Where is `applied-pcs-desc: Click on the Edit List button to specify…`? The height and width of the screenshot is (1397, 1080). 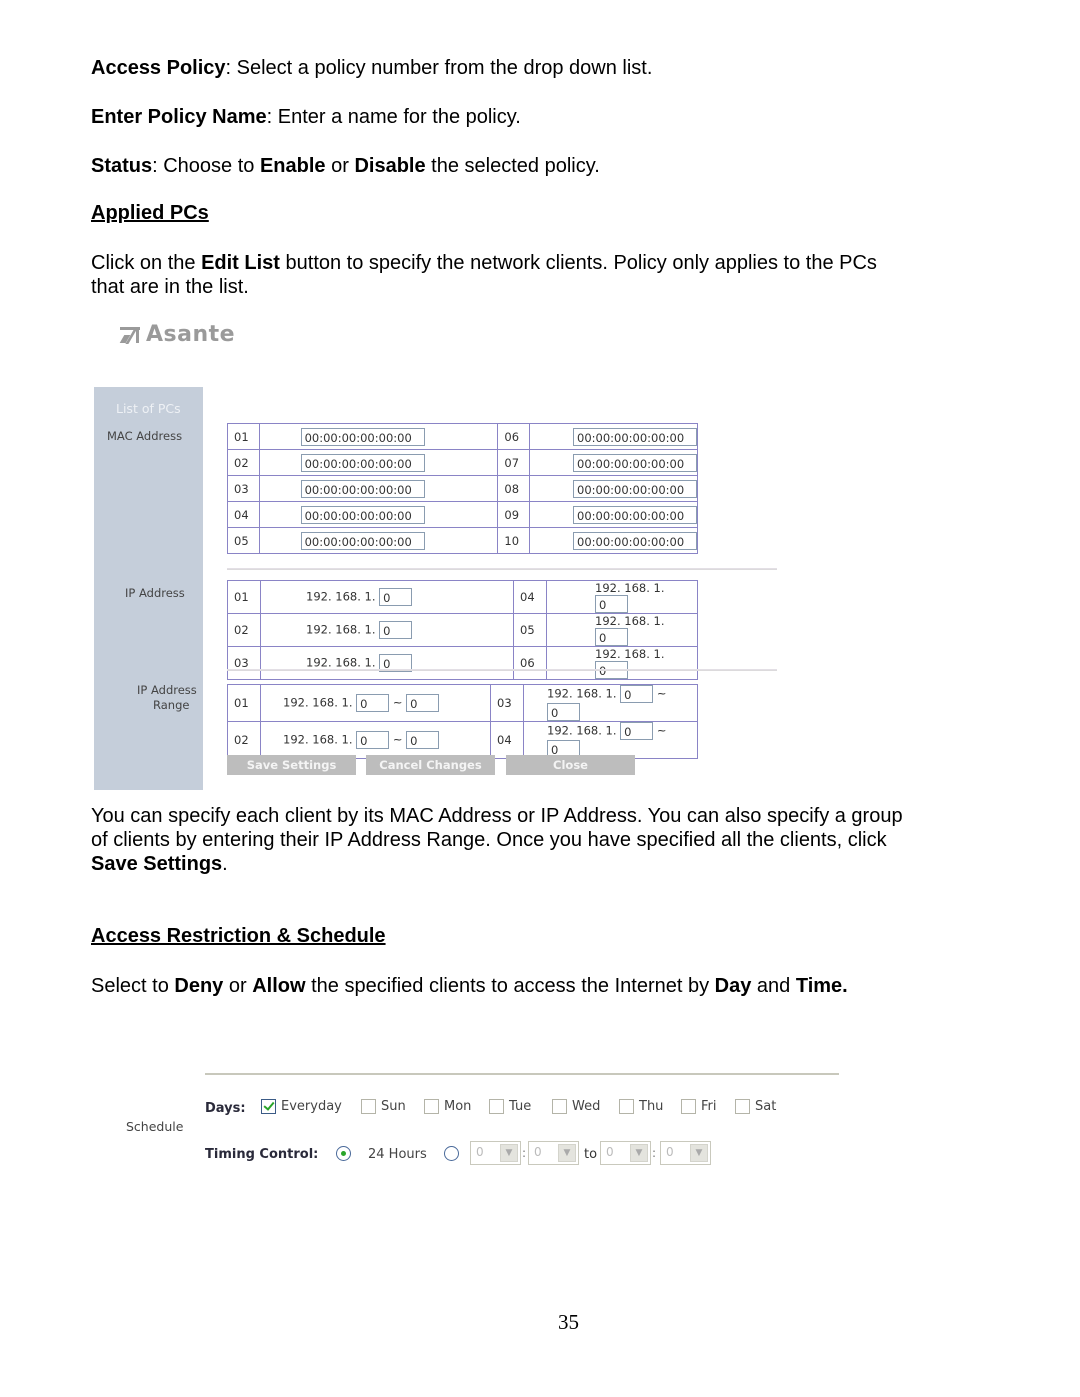
applied-pcs-desc: Click on the Edit List button to specify… is located at coordinates (491, 275).